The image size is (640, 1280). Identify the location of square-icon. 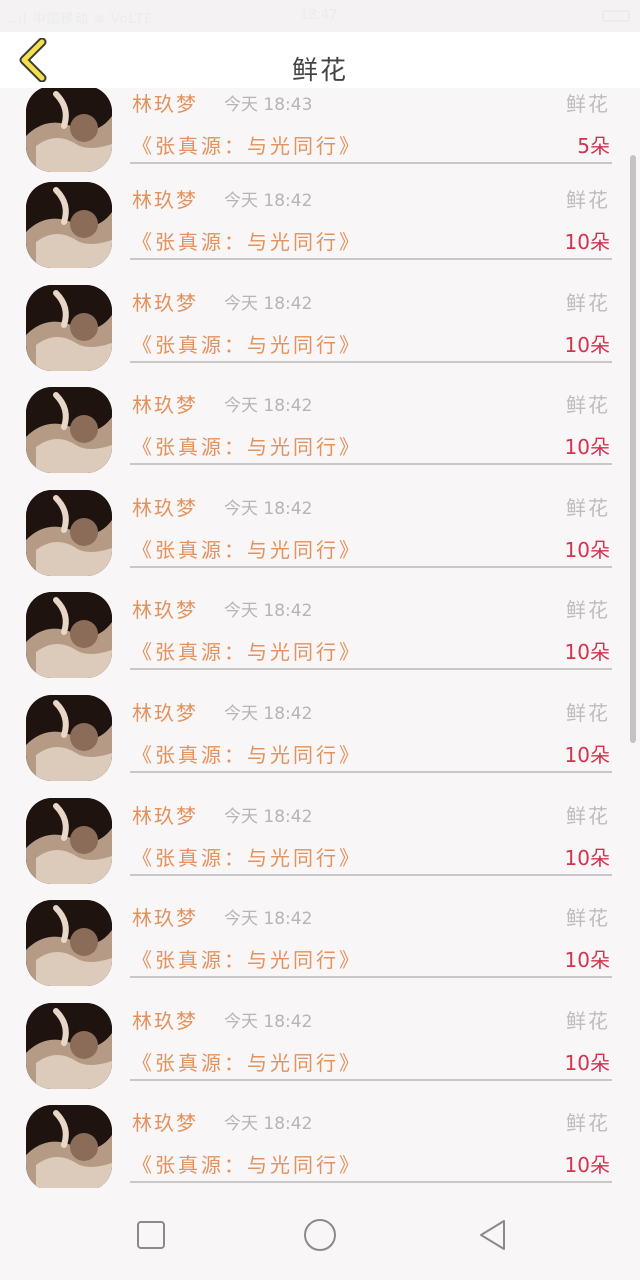
(151, 1235).